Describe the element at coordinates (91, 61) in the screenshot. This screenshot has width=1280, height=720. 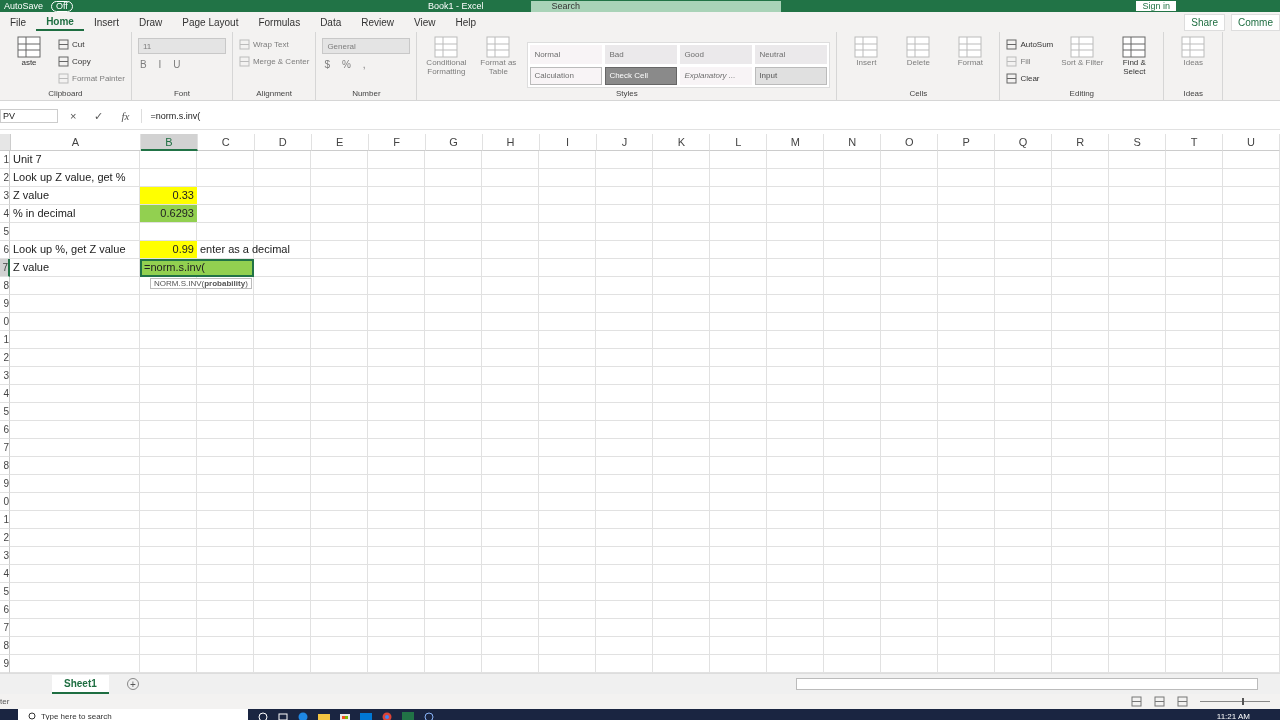
I see `ribbon-button: Copy` at that location.